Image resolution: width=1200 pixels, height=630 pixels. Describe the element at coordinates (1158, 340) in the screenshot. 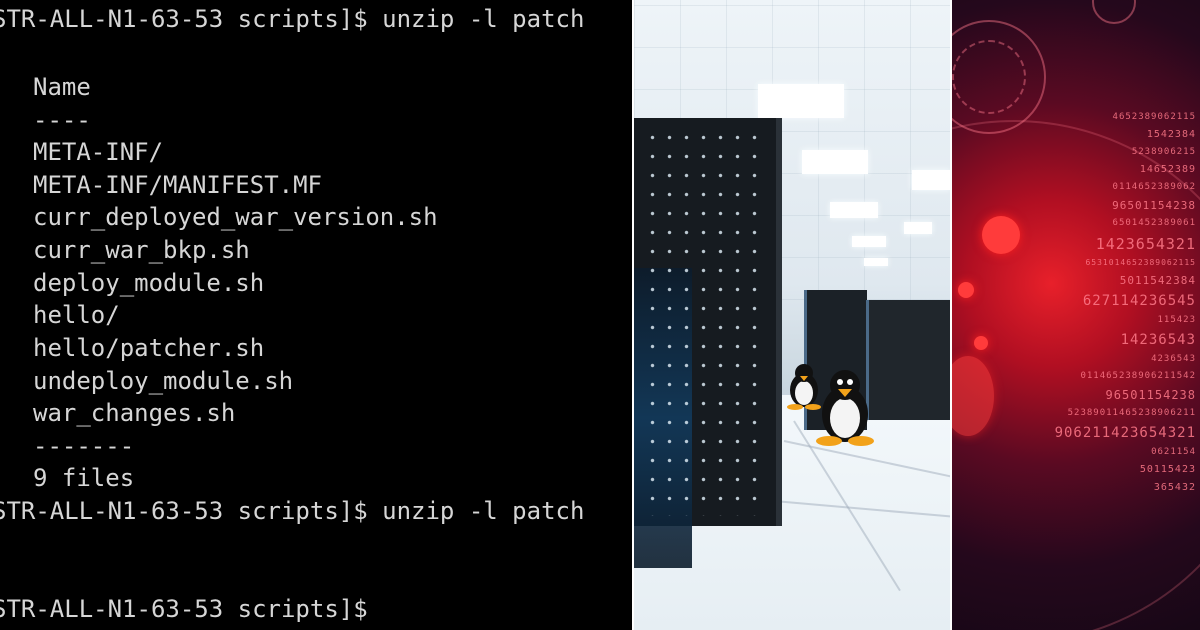

I see `cyber-number-row: 14236543` at that location.